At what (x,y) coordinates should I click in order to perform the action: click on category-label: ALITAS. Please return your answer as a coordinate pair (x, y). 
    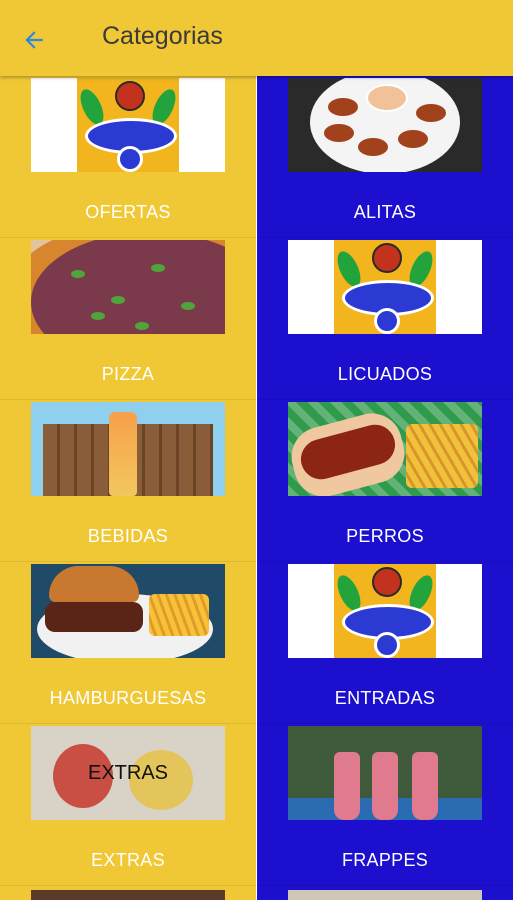
    Looking at the image, I should click on (385, 212).